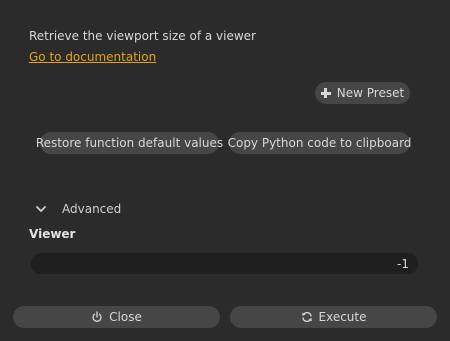 The height and width of the screenshot is (341, 450). I want to click on plus-icon, so click(325, 93).